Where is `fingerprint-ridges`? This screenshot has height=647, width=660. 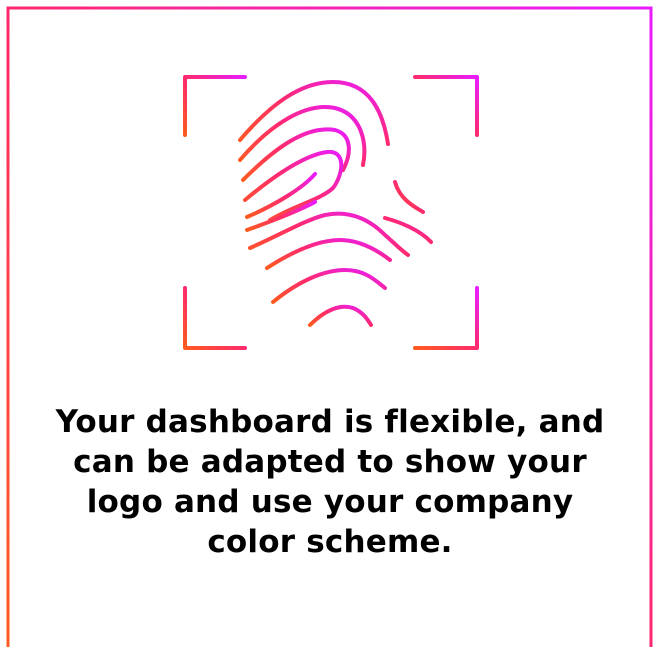
fingerprint-ridges is located at coordinates (335, 203).